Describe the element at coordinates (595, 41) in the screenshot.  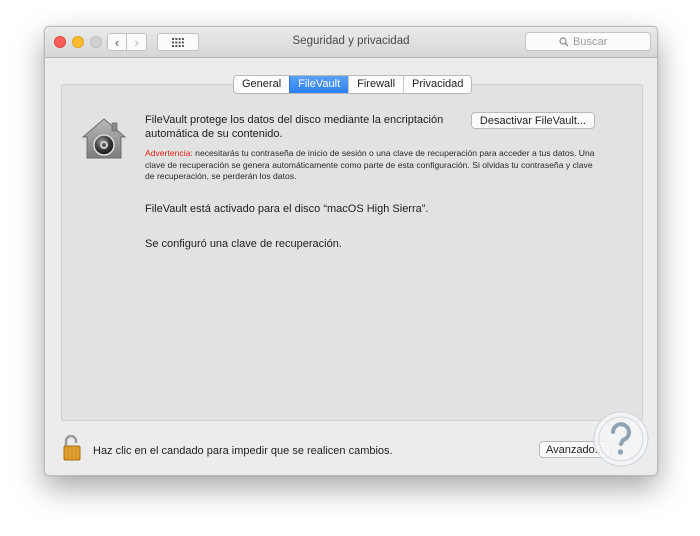
I see `search-input` at that location.